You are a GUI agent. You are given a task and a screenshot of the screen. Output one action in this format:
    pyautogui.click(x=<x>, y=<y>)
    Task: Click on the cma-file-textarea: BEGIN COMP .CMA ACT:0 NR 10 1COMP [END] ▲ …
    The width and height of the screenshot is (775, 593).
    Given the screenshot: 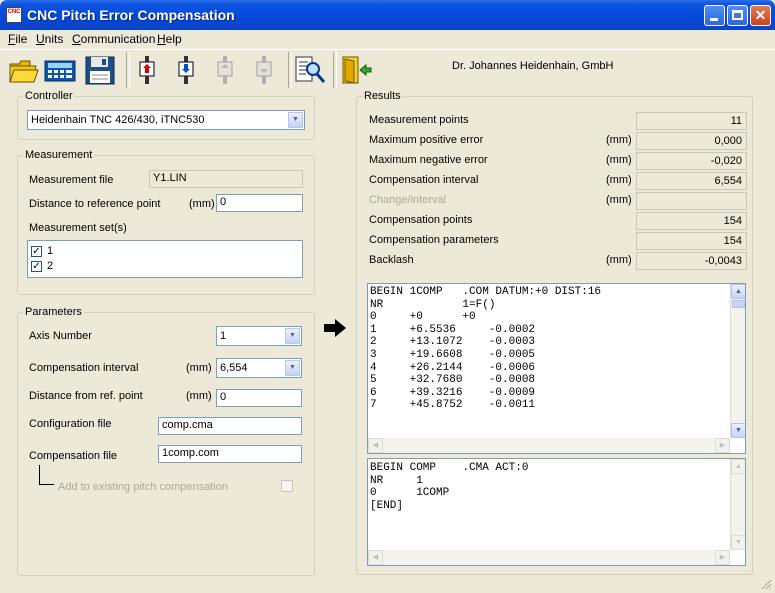 What is the action you would take?
    pyautogui.click(x=556, y=512)
    